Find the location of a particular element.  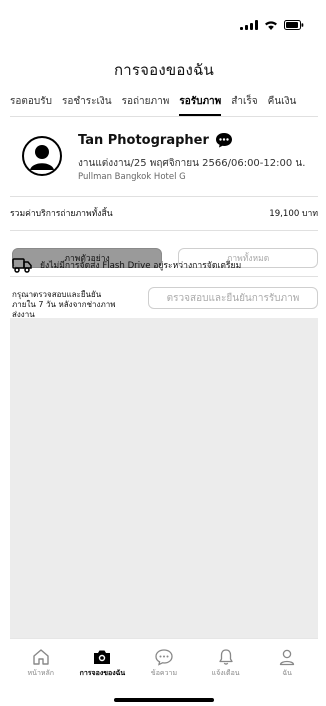

wifi-icon is located at coordinates (271, 25).